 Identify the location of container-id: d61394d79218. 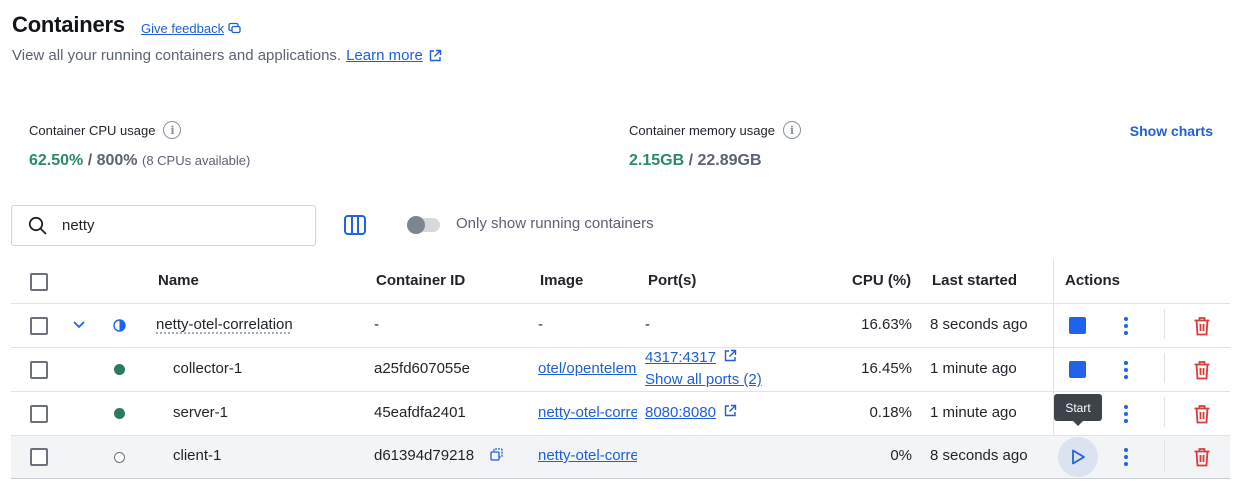
(424, 455).